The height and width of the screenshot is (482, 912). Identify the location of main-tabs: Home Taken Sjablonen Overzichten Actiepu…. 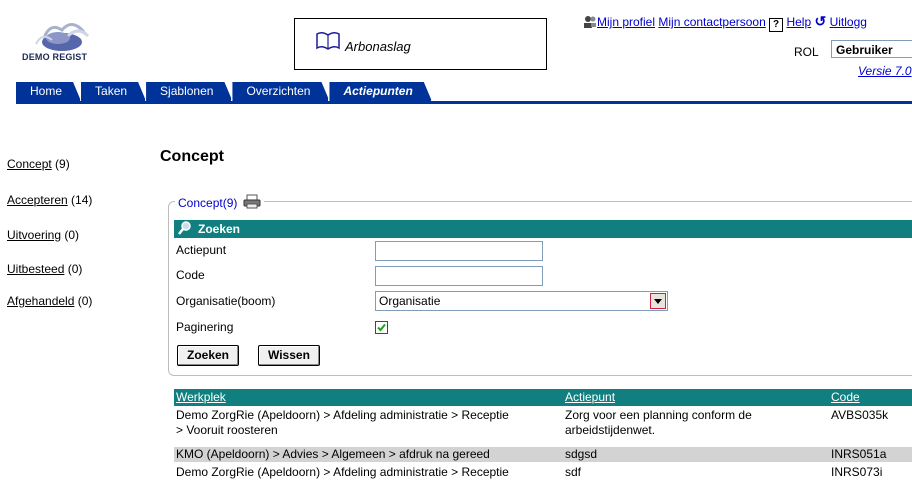
(224, 91).